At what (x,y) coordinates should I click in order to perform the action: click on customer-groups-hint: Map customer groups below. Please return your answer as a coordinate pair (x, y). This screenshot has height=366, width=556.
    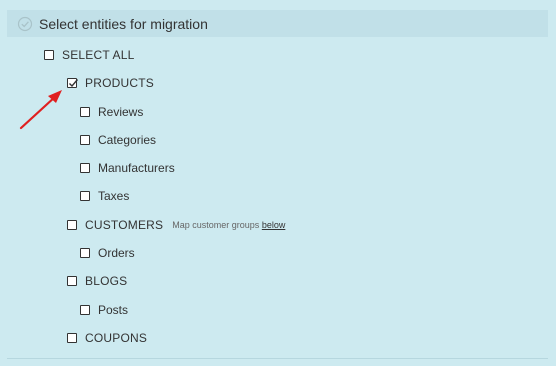
    Looking at the image, I should click on (228, 225).